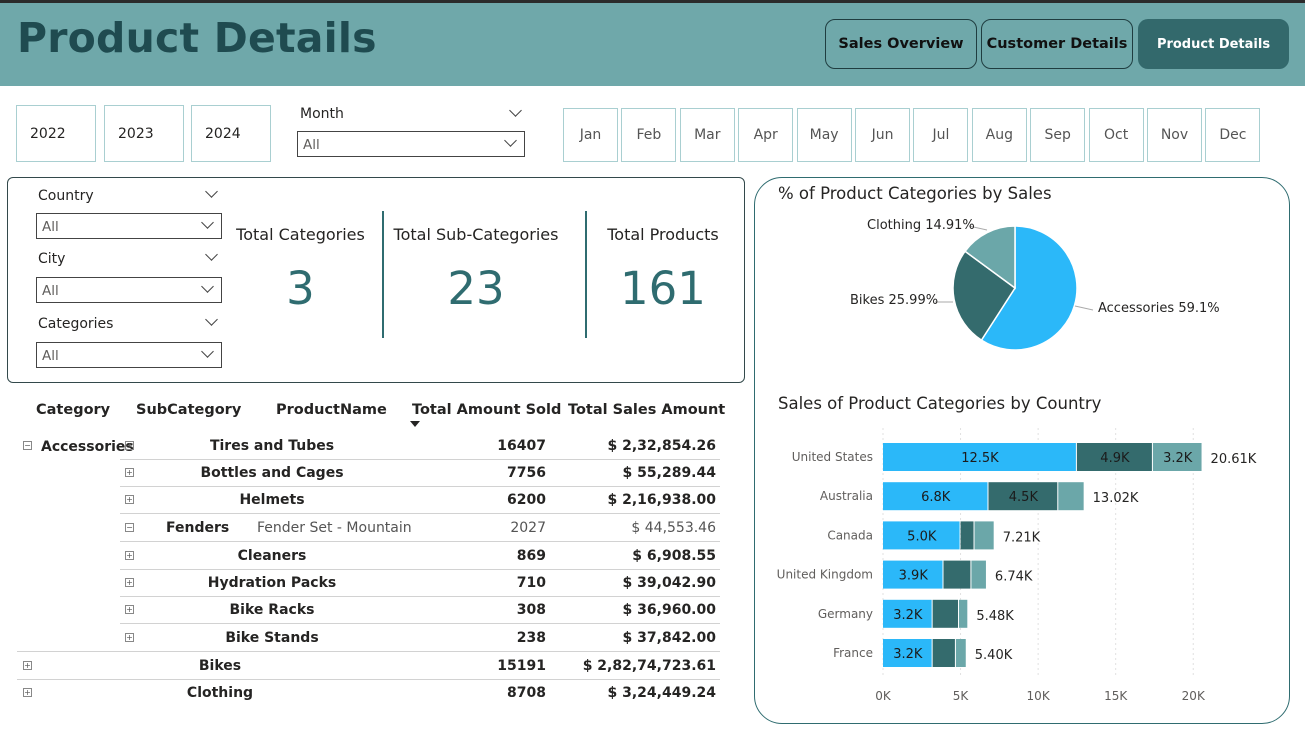 This screenshot has width=1305, height=731. What do you see at coordinates (824, 135) in the screenshot?
I see `month-tile-may: May` at bounding box center [824, 135].